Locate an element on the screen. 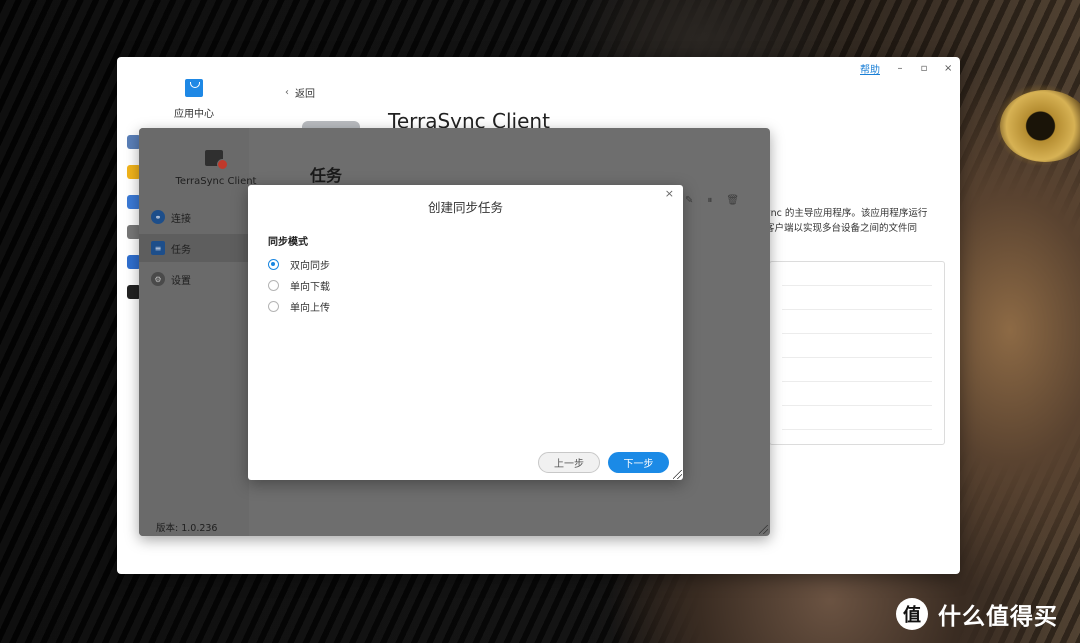 The width and height of the screenshot is (1080, 643). next-step-button: 下一步 is located at coordinates (638, 462).